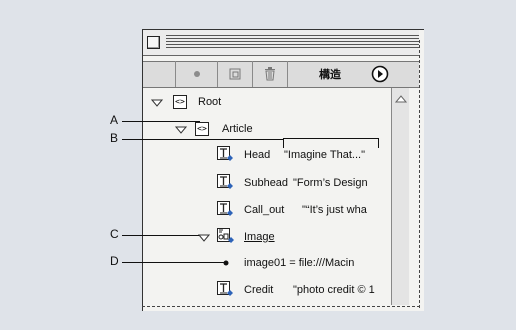  Describe the element at coordinates (330, 74) in the screenshot. I see `structure-title: 構造` at that location.